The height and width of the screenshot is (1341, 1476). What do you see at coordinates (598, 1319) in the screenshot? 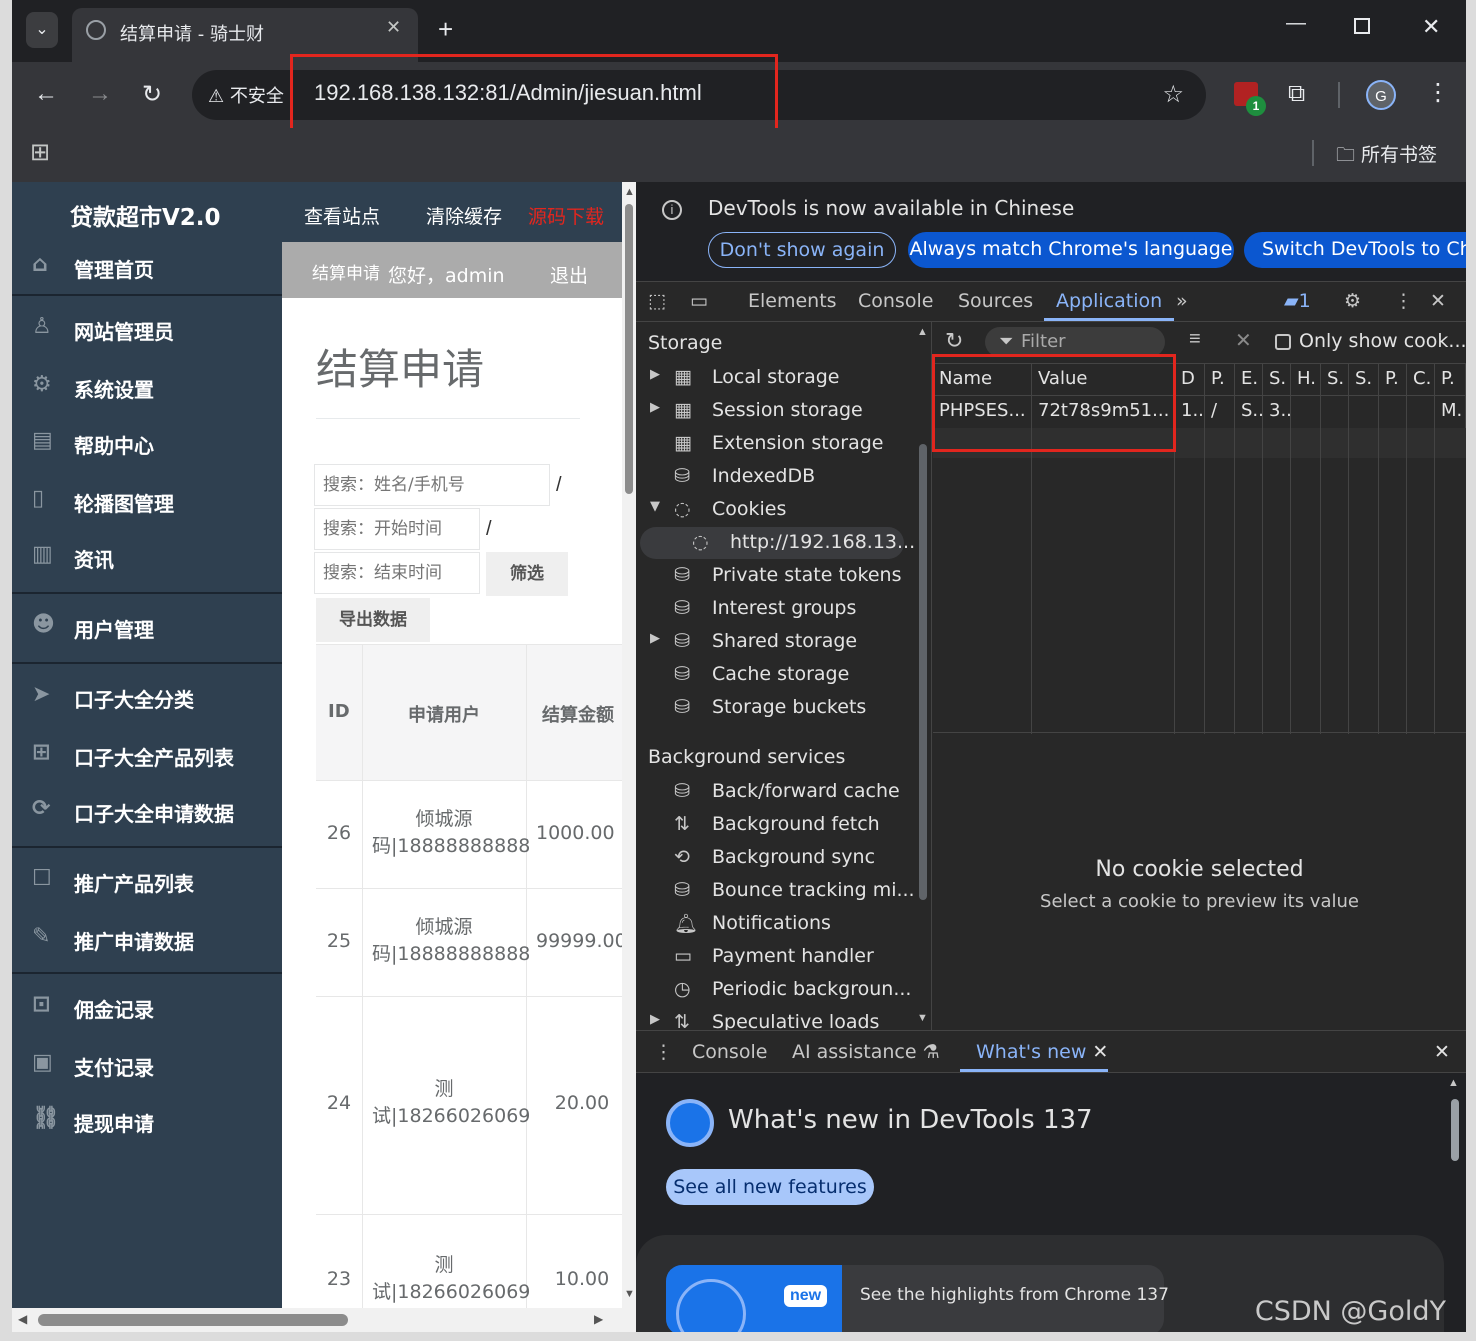
I see `scroll-right-icon: ▶` at bounding box center [598, 1319].